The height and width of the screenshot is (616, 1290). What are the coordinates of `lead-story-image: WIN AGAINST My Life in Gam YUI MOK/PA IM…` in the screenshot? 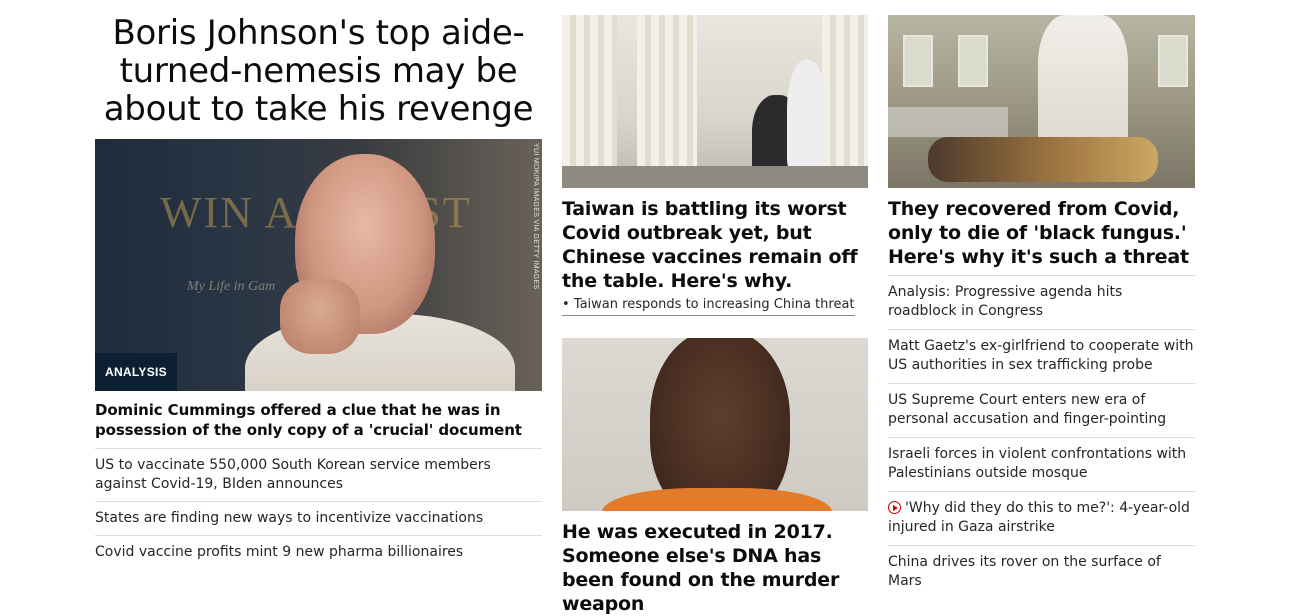 It's located at (318, 265).